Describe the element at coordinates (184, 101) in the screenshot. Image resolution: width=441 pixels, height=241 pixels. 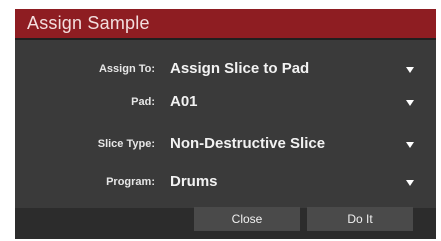
I see `pad-select: A01` at that location.